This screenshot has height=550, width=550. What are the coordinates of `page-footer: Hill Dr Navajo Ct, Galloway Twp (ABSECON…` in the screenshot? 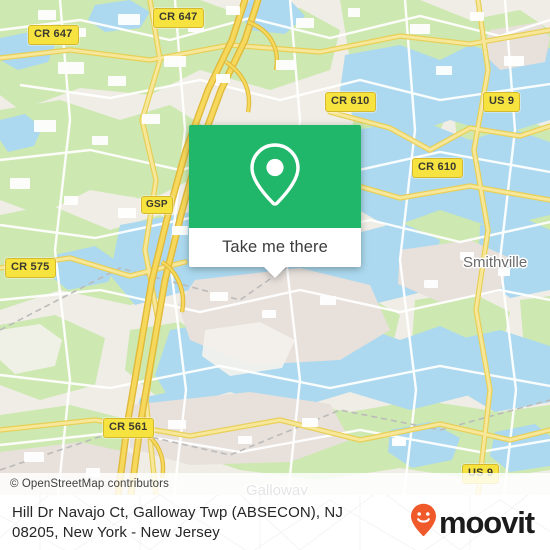 It's located at (275, 522).